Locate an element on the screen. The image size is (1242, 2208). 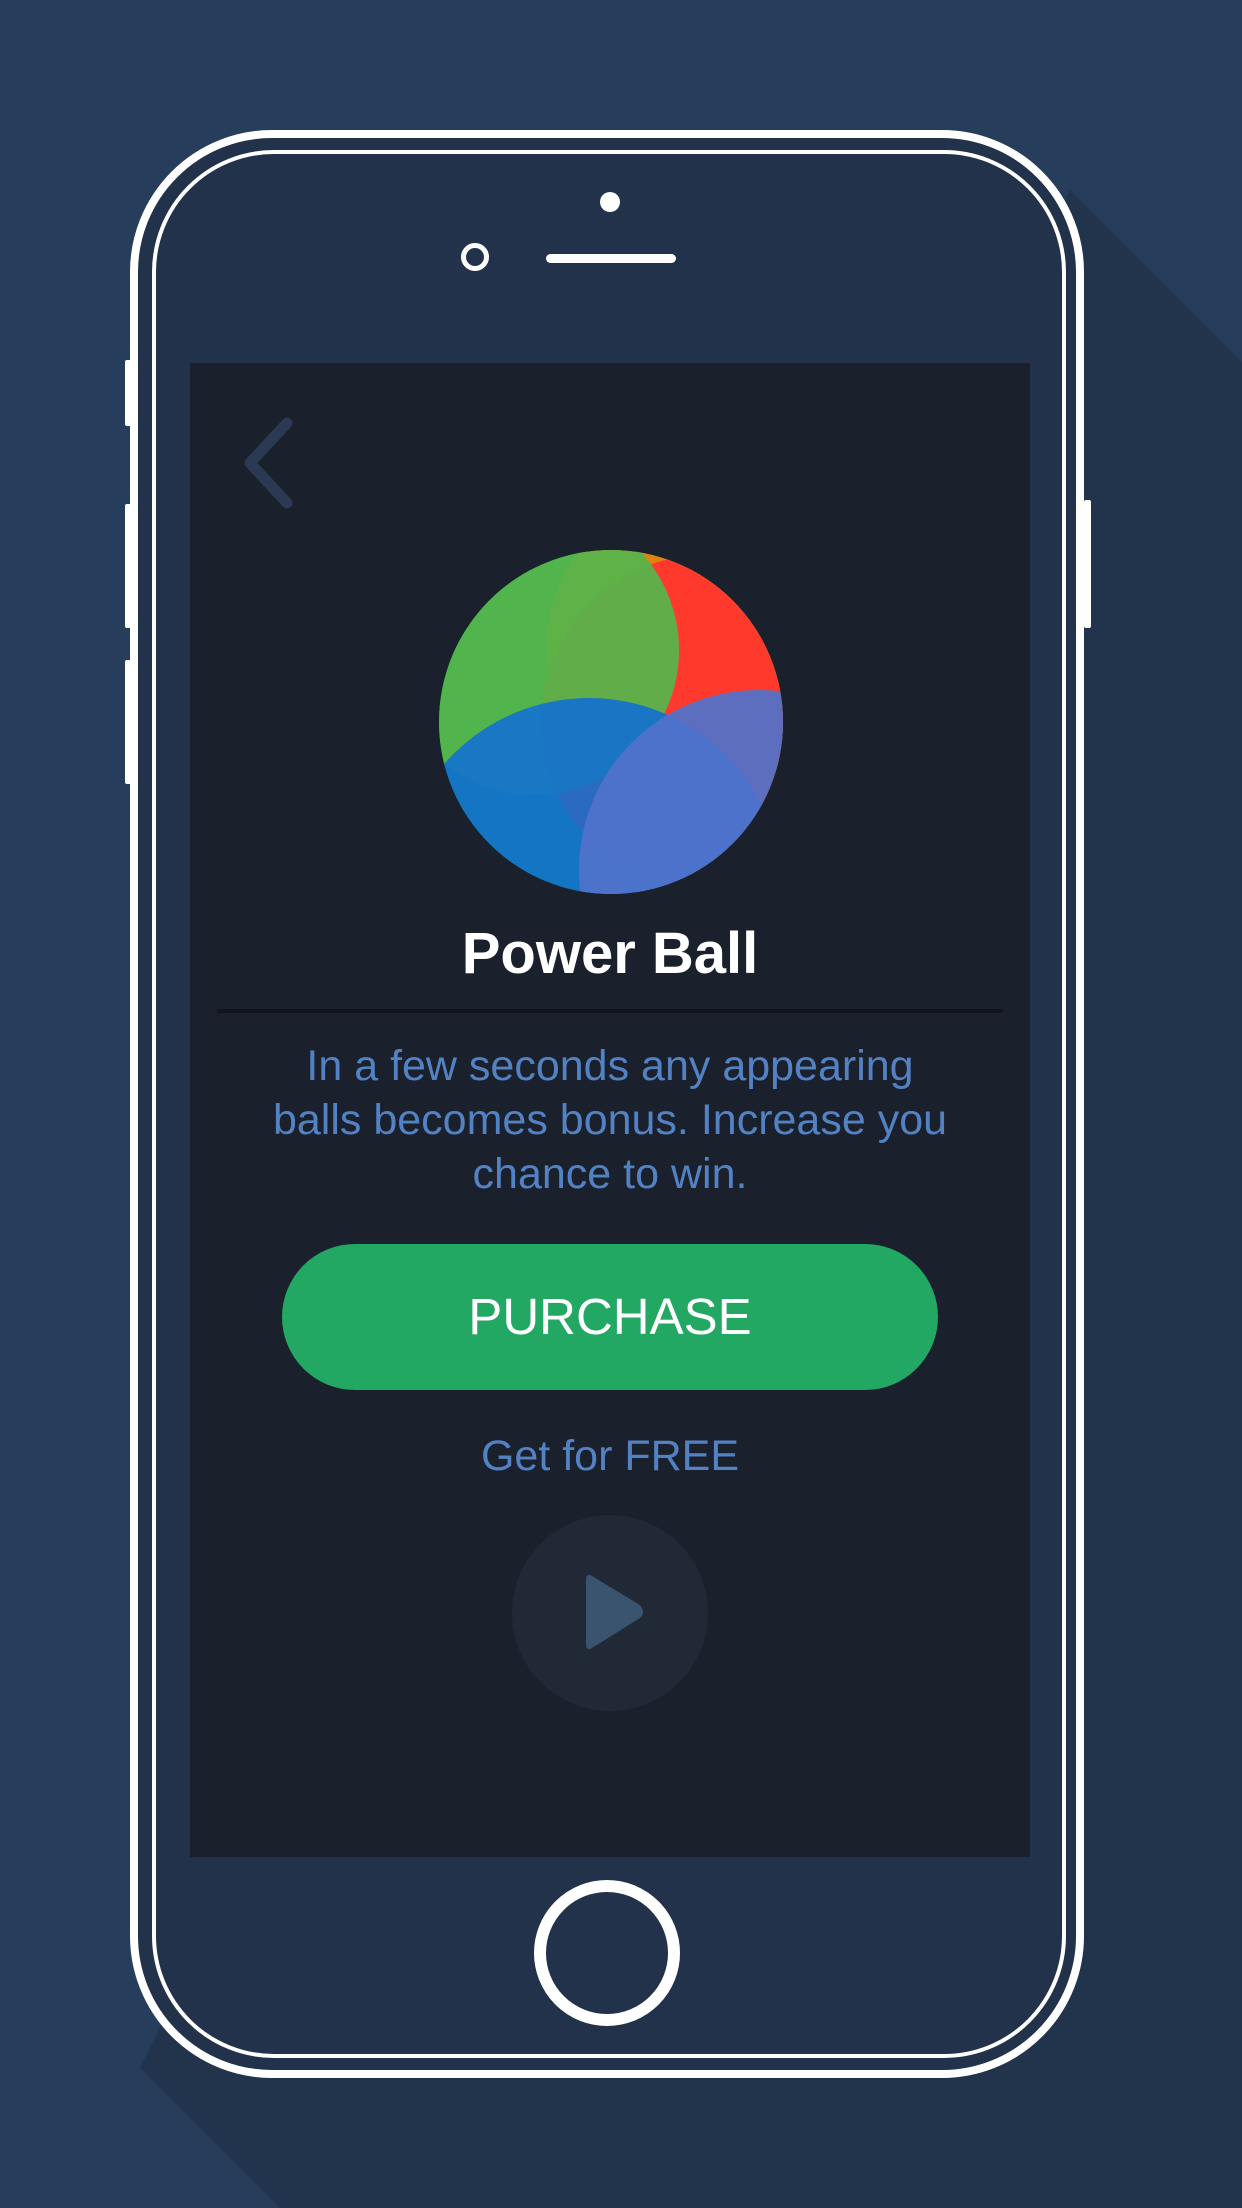
get-for-free-link: Get for FREE is located at coordinates (610, 1456).